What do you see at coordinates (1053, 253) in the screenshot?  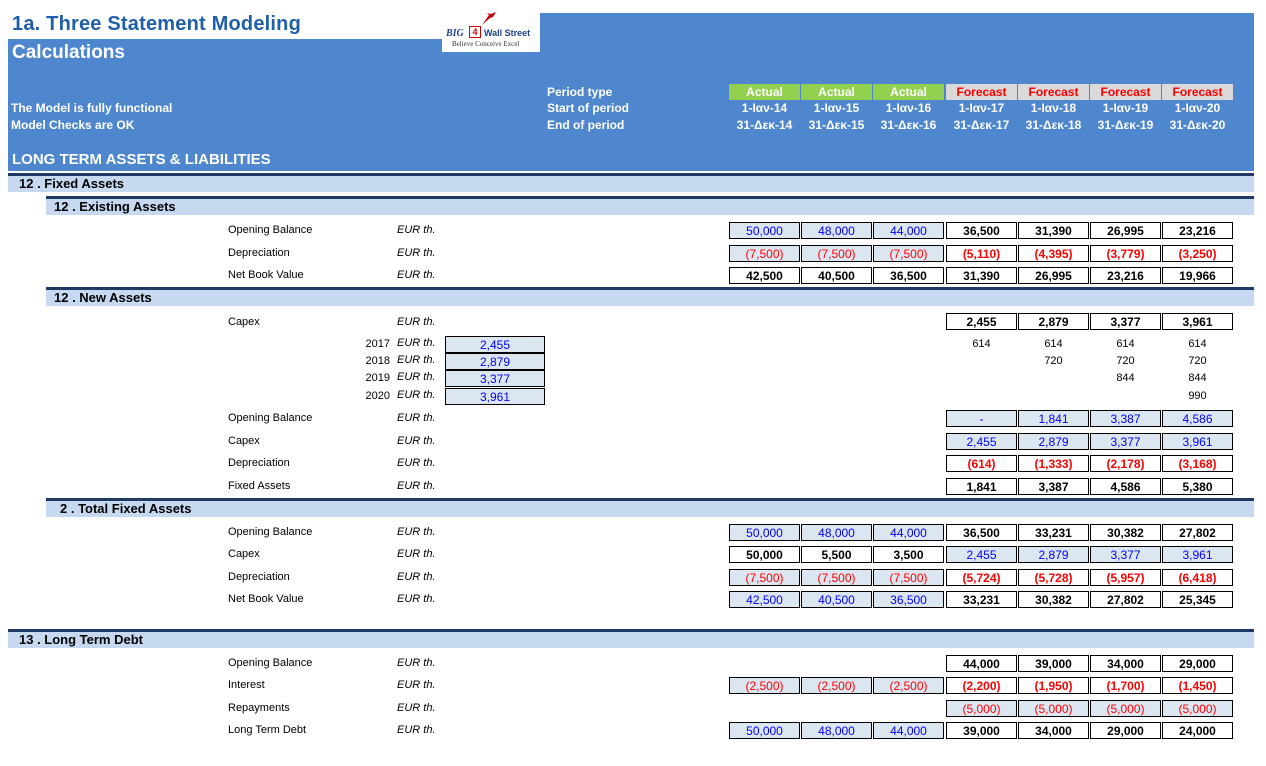 I see `existing-assets-cell: (4,395)` at bounding box center [1053, 253].